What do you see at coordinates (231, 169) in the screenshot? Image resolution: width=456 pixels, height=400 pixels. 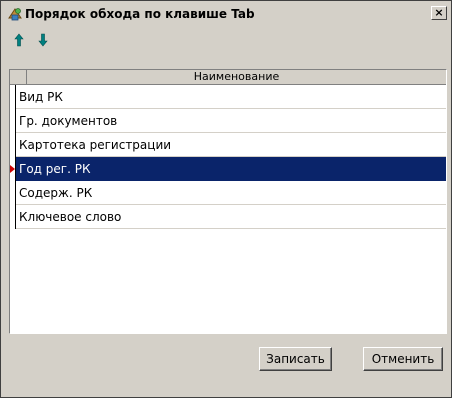 I see `row-cell-name: Год рег. РК` at bounding box center [231, 169].